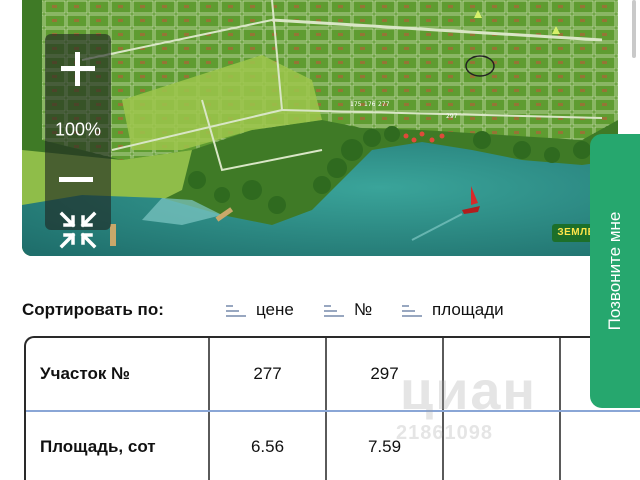  I want to click on plot-label: 176, so click(370, 104).